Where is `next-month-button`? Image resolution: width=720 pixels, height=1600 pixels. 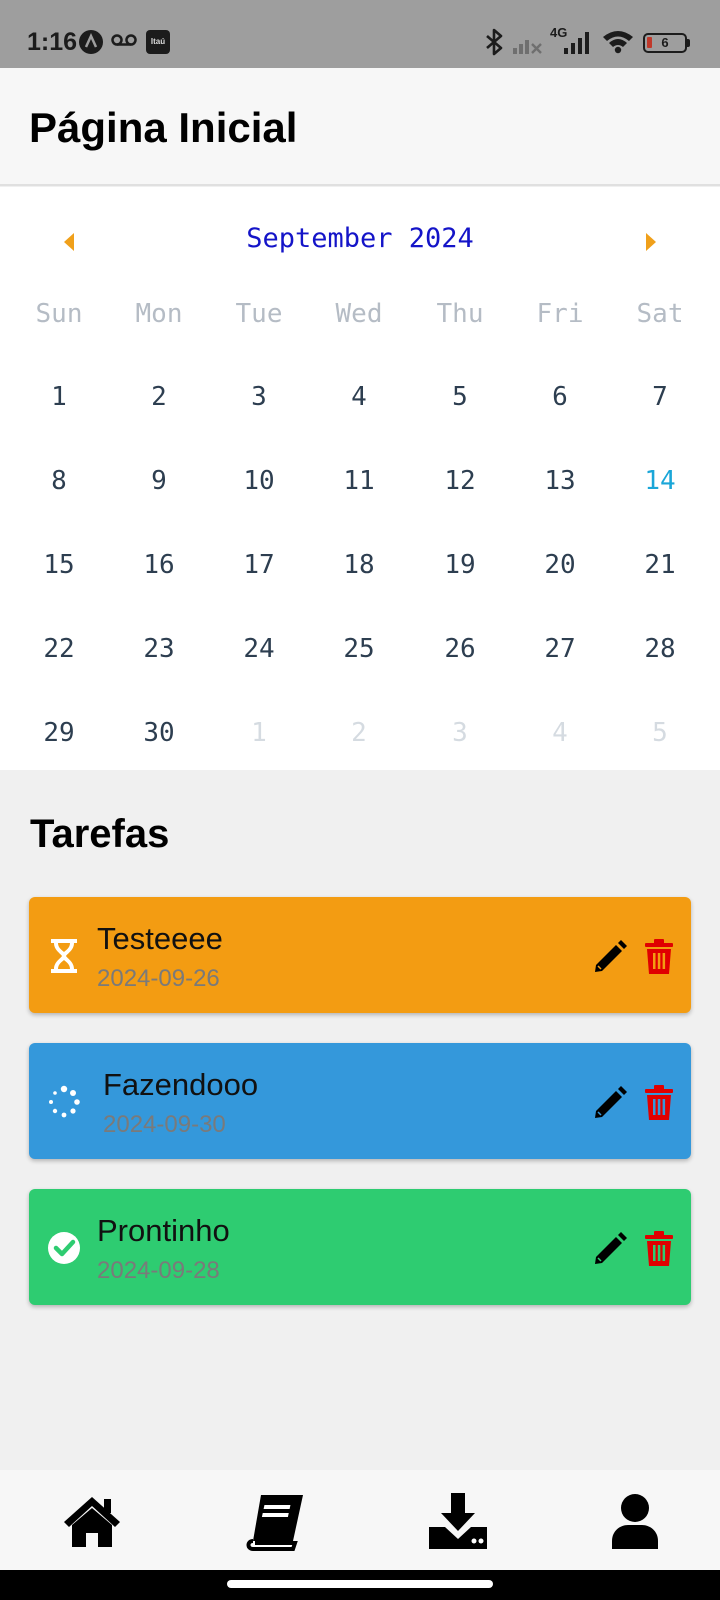 next-month-button is located at coordinates (651, 242).